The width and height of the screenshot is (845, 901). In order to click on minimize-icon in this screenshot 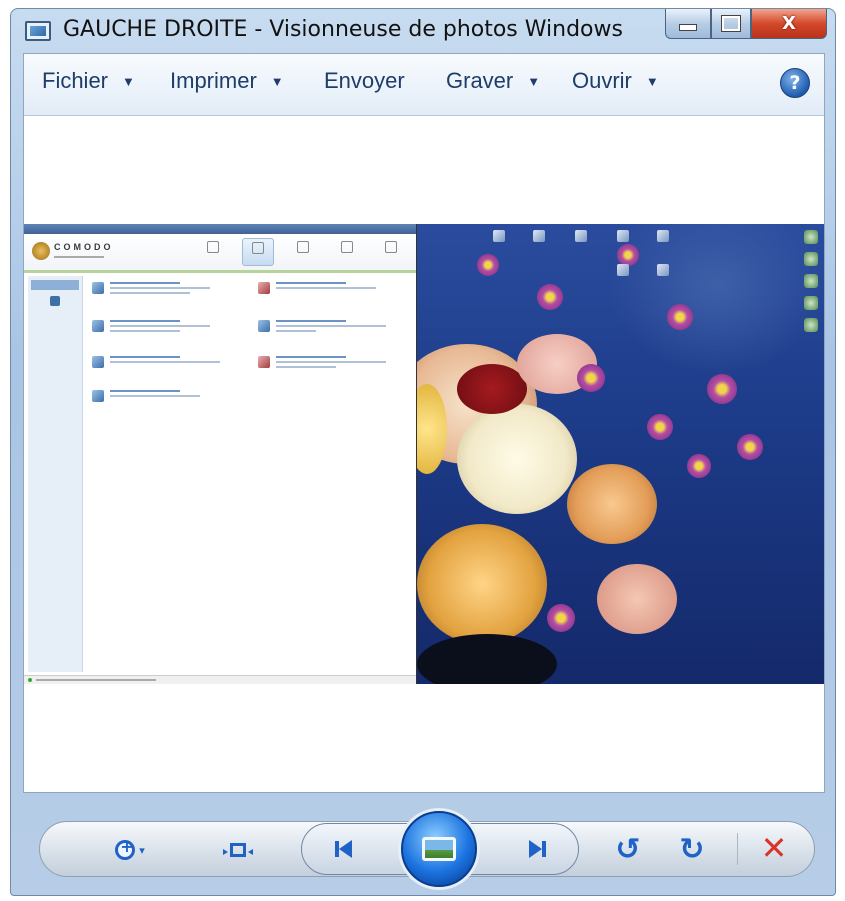, I will do `click(688, 27)`.